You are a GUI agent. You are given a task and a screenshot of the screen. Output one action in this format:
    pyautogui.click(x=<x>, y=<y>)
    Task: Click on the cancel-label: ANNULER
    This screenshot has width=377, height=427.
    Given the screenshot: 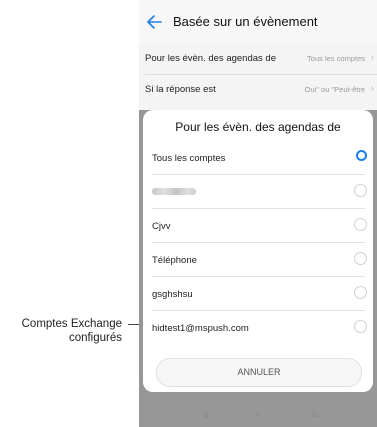 What is the action you would take?
    pyautogui.click(x=259, y=372)
    